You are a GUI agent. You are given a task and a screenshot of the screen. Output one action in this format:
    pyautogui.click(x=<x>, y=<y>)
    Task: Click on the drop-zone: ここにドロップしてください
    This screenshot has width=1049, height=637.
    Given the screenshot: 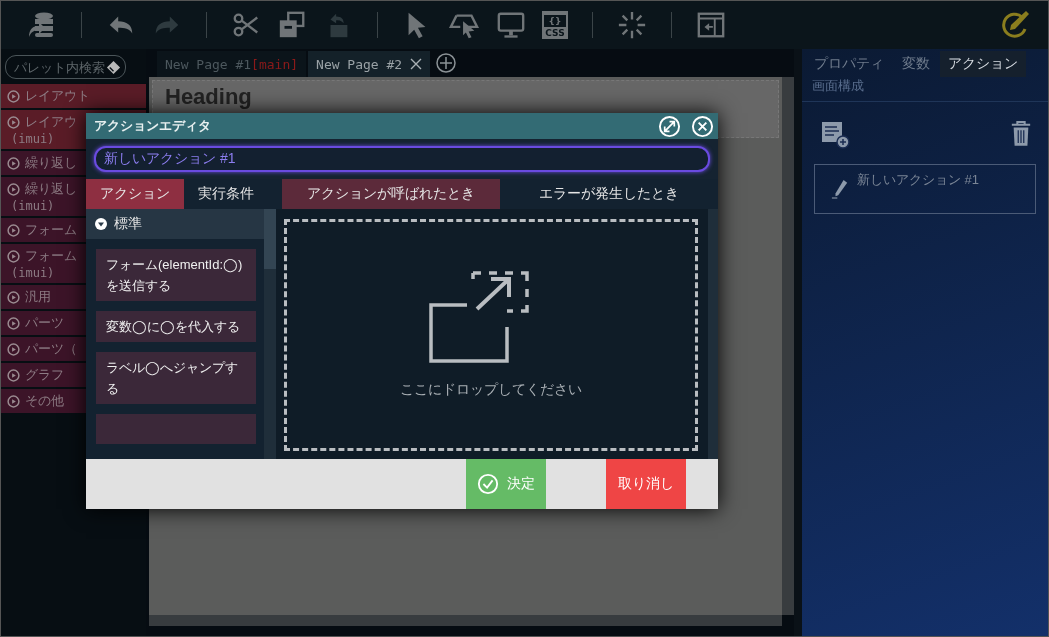 What is the action you would take?
    pyautogui.click(x=491, y=335)
    